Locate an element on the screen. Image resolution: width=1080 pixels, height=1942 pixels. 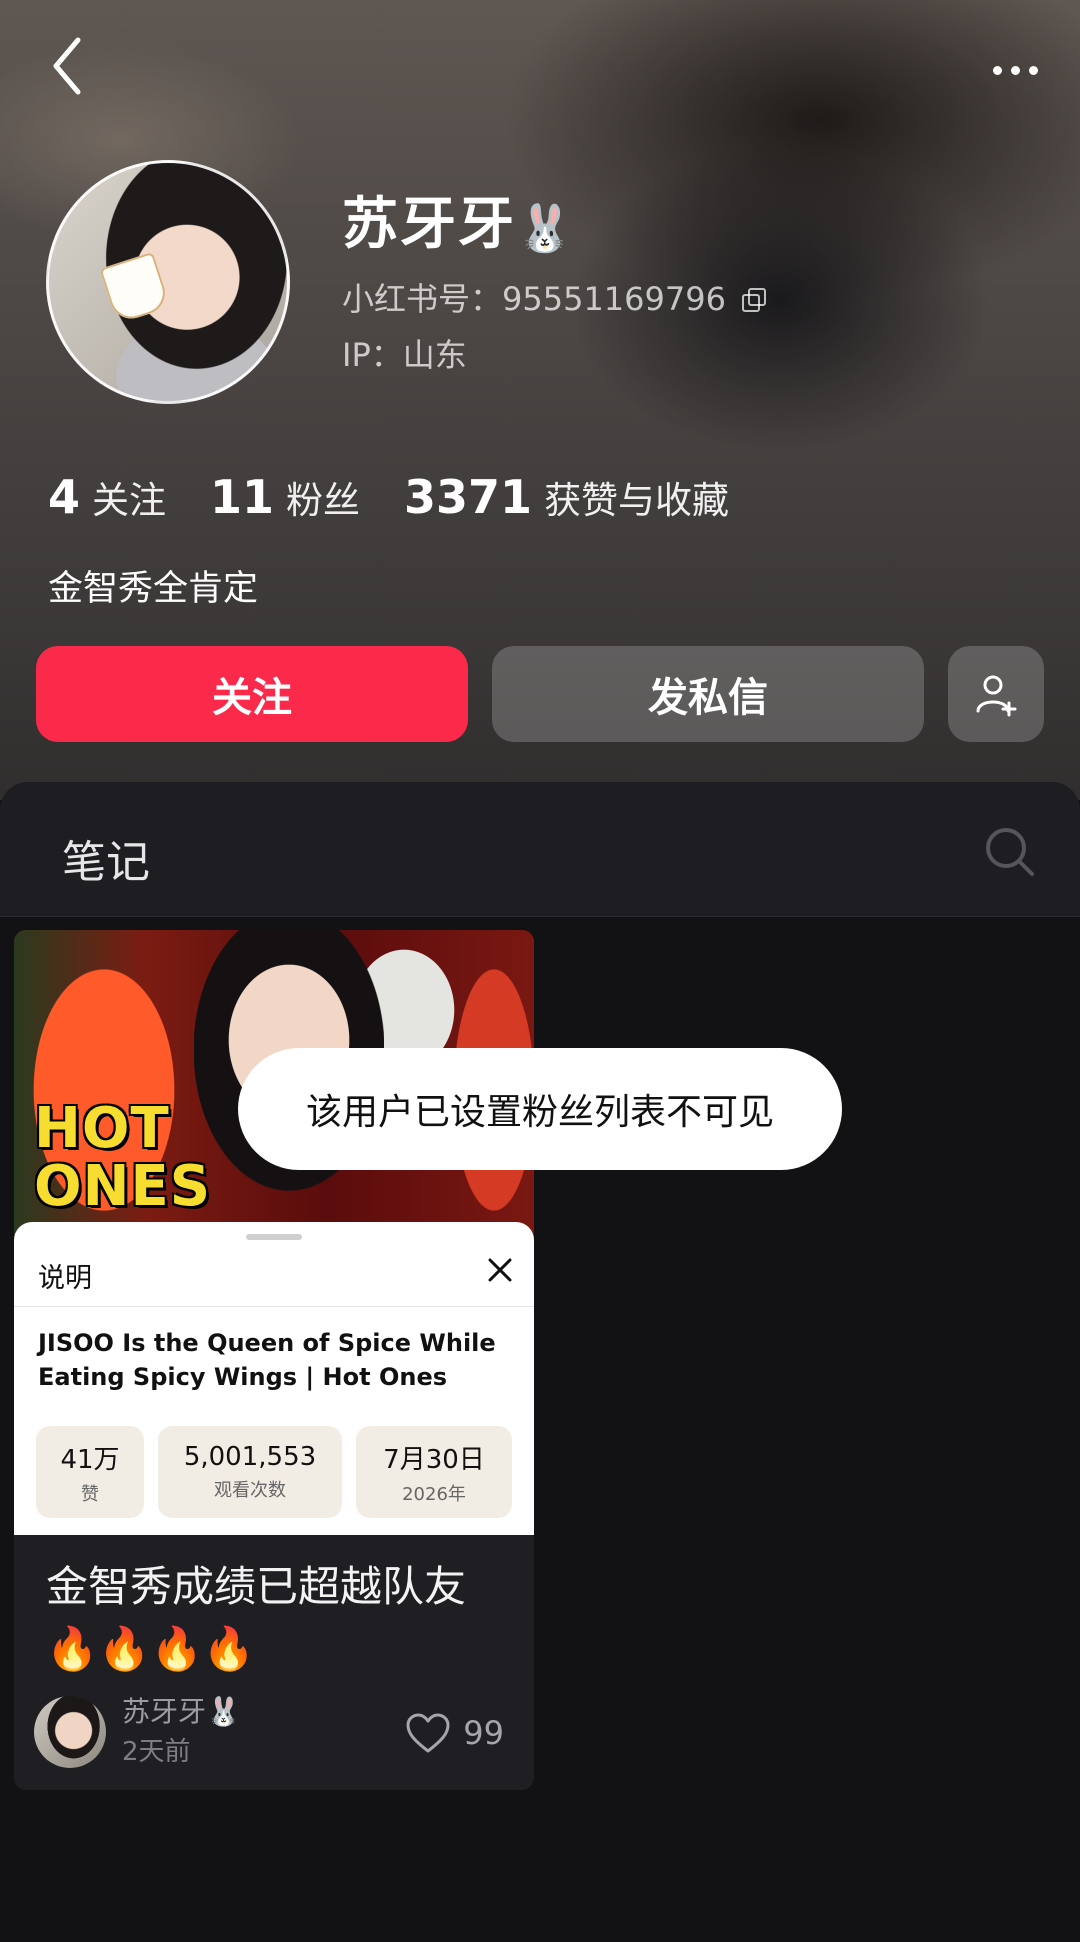
ip-location: IP：山东 is located at coordinates (404, 355).